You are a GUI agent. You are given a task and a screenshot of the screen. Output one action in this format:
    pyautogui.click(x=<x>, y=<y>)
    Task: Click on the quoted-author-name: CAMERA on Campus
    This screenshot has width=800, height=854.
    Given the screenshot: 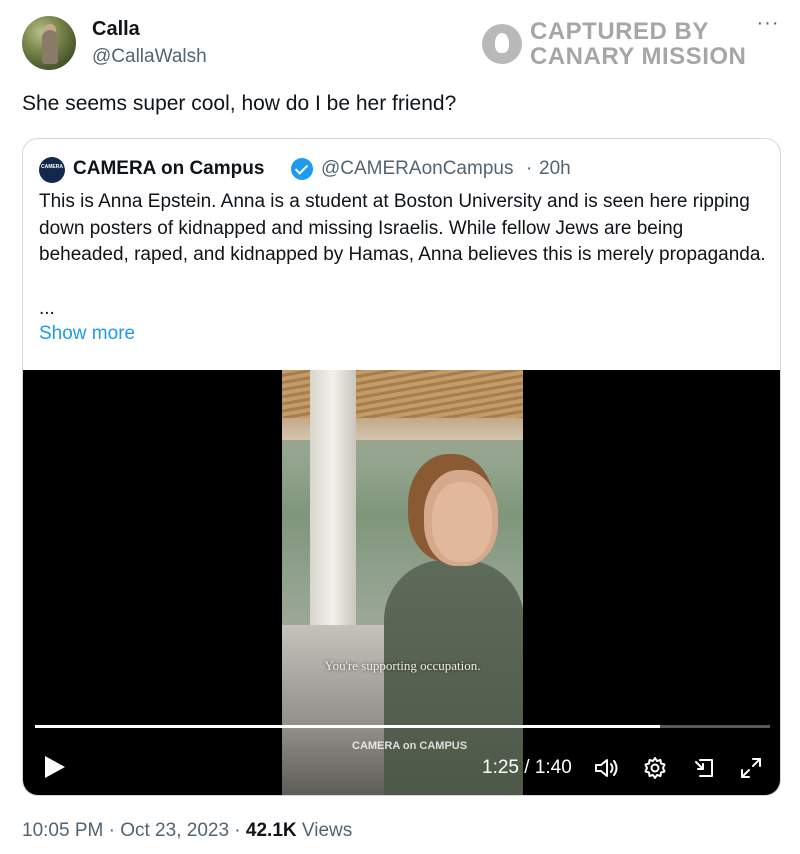 What is the action you would take?
    pyautogui.click(x=168, y=169)
    